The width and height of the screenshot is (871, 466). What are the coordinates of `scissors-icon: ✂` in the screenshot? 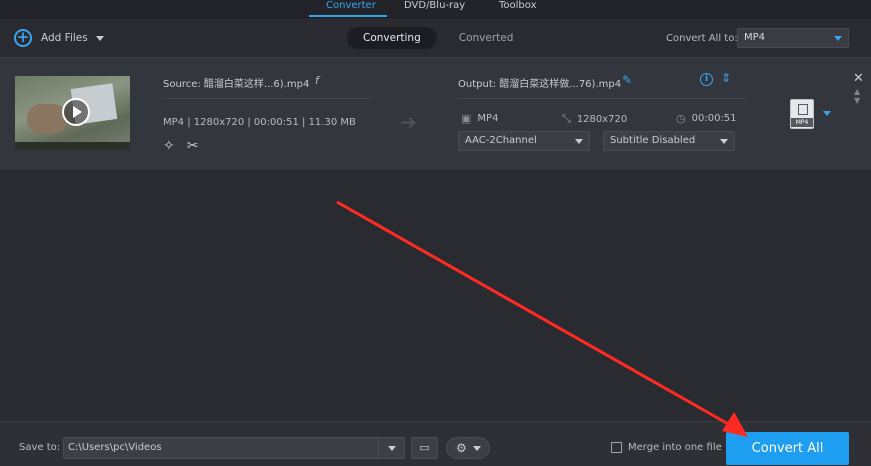 It's located at (193, 146).